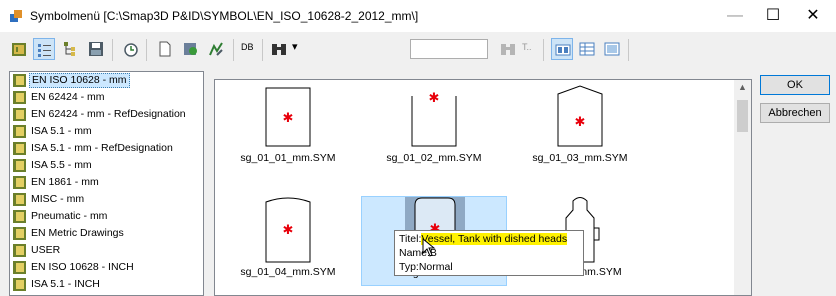 The image size is (836, 296). I want to click on tree-item-label: ISA 5.1 - mm, so click(61, 131).